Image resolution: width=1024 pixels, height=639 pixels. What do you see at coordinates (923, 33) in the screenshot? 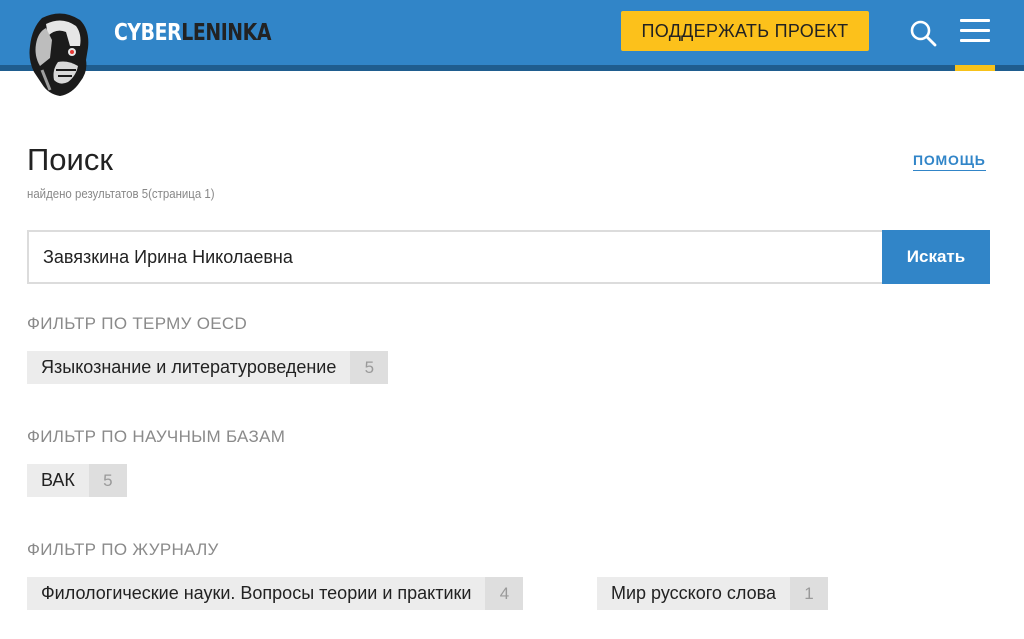
I see `search-icon` at bounding box center [923, 33].